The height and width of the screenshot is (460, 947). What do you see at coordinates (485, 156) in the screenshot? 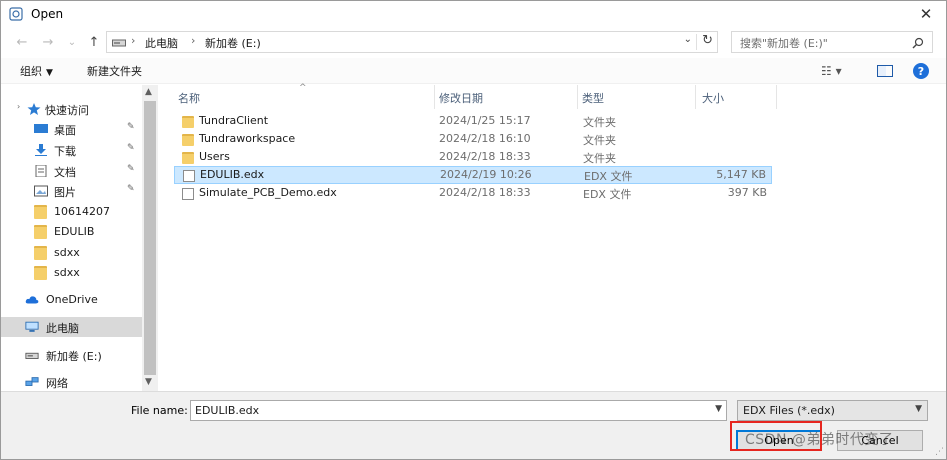
I see `file-modified: 2024/2/18 18:33` at bounding box center [485, 156].